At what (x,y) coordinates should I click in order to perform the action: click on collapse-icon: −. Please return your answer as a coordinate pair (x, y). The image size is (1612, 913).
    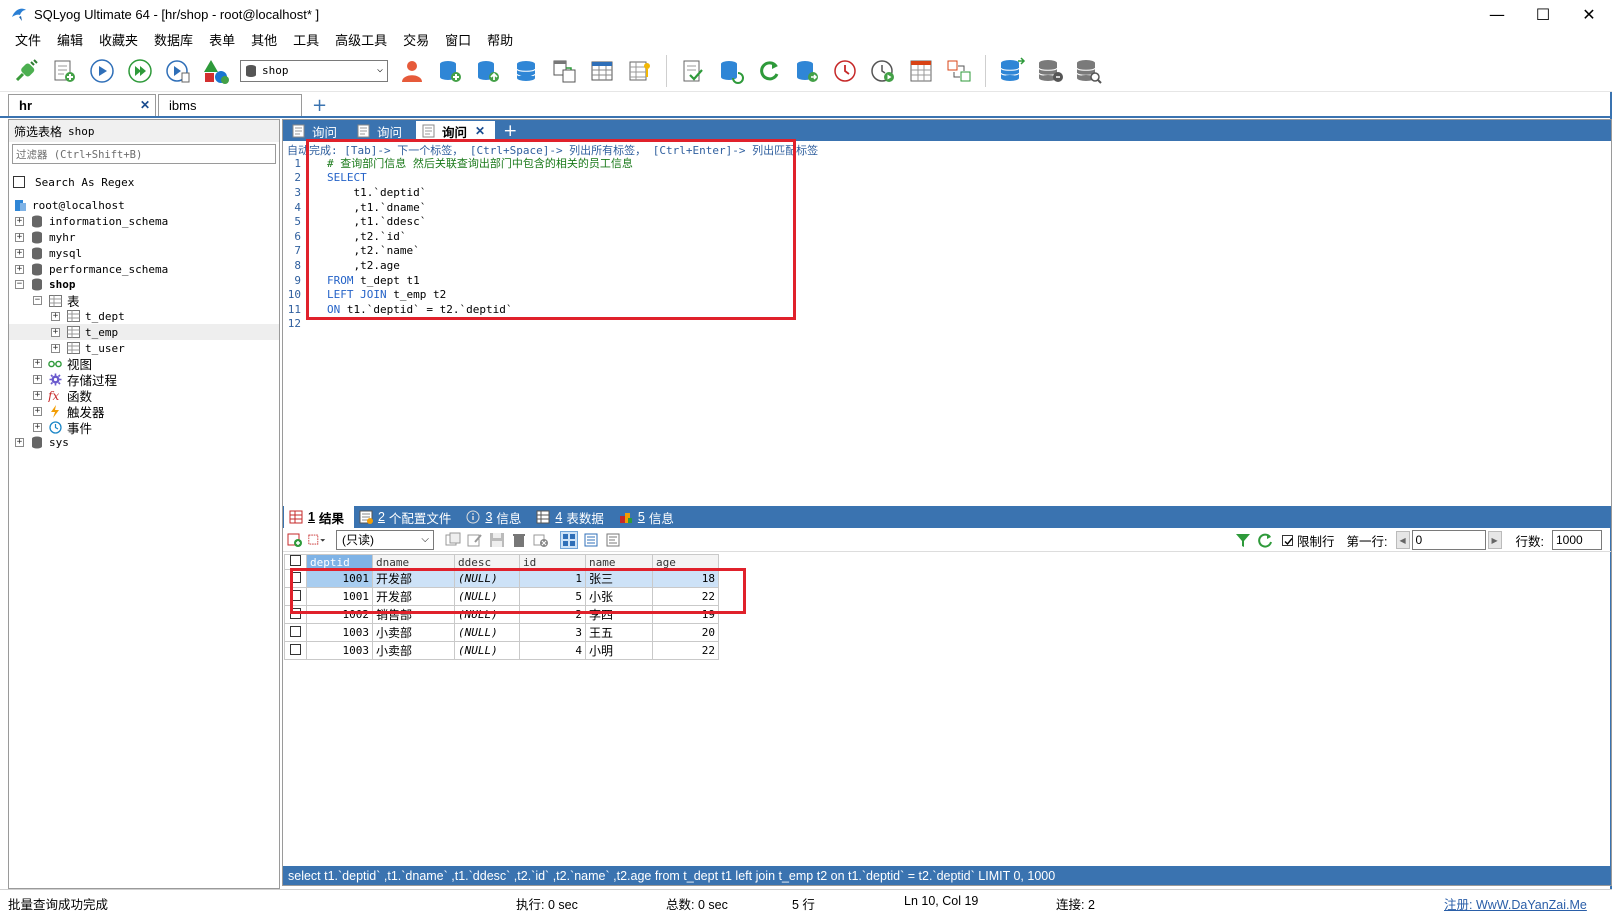
    Looking at the image, I should click on (37, 301).